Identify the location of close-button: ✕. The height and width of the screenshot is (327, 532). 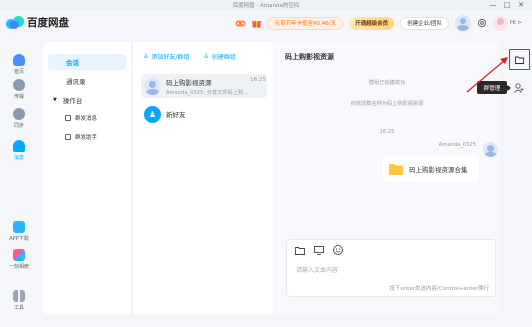
(521, 5).